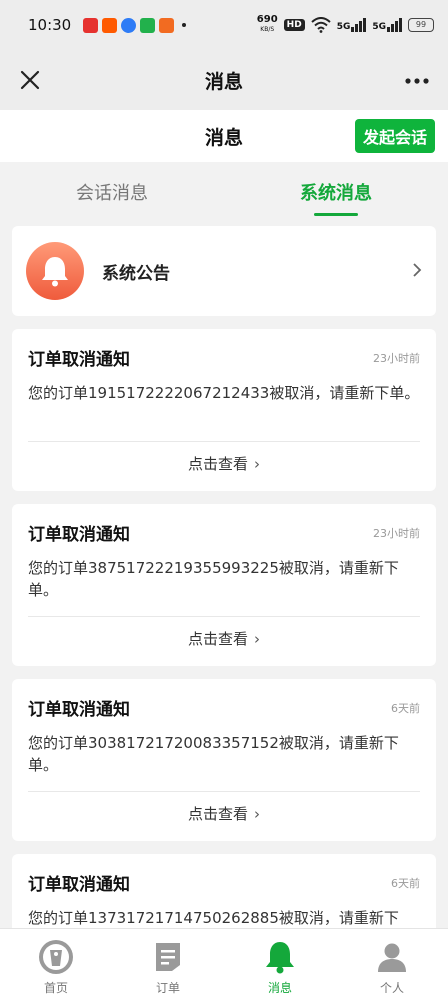 This screenshot has height=1000, width=448. Describe the element at coordinates (136, 273) in the screenshot. I see `announcement-label: 系统公告` at that location.